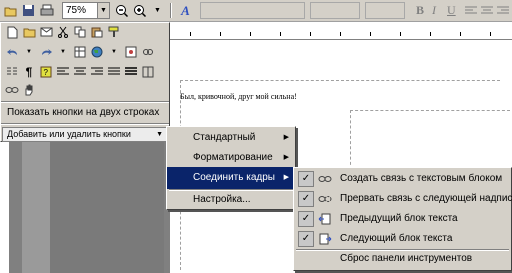 Image resolution: width=512 pixels, height=273 pixels. What do you see at coordinates (231, 158) in the screenshot?
I see `menu-item-formatting: Форматирование ▶` at bounding box center [231, 158].